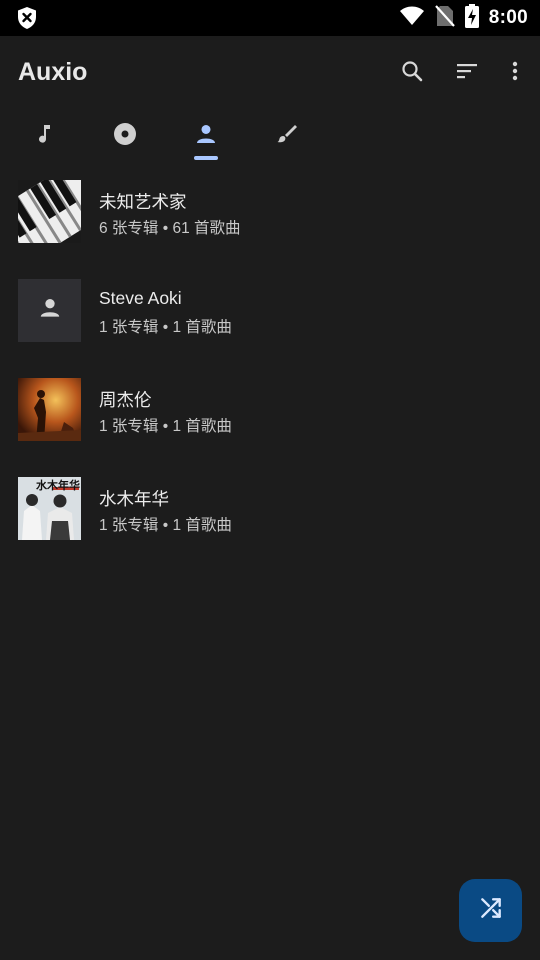 The image size is (540, 960). I want to click on app-title: Auxio, so click(53, 72).